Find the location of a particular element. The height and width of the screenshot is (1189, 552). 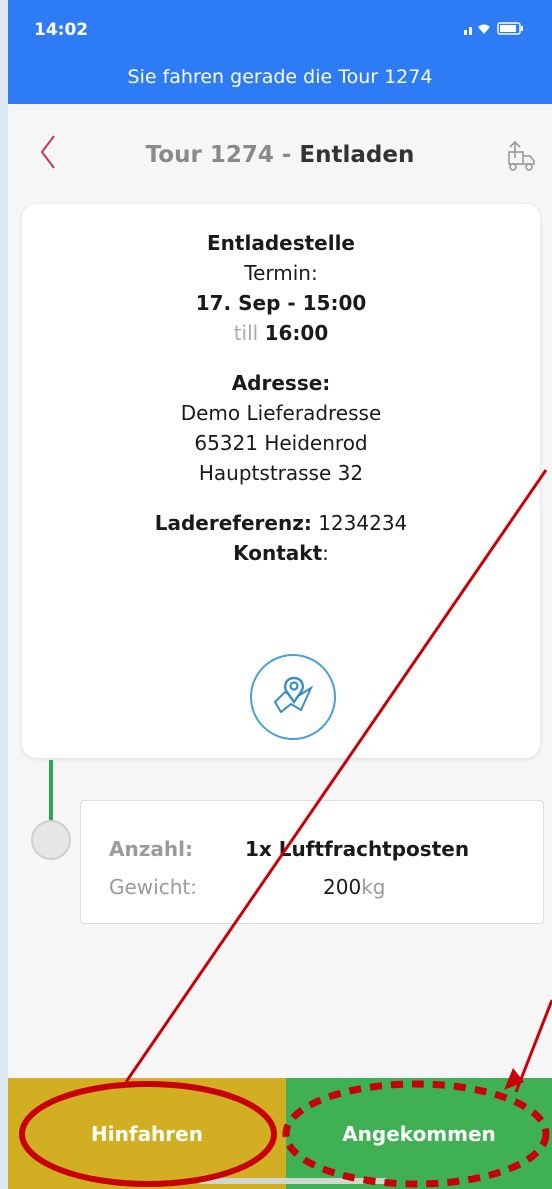

till-label: till is located at coordinates (246, 333).